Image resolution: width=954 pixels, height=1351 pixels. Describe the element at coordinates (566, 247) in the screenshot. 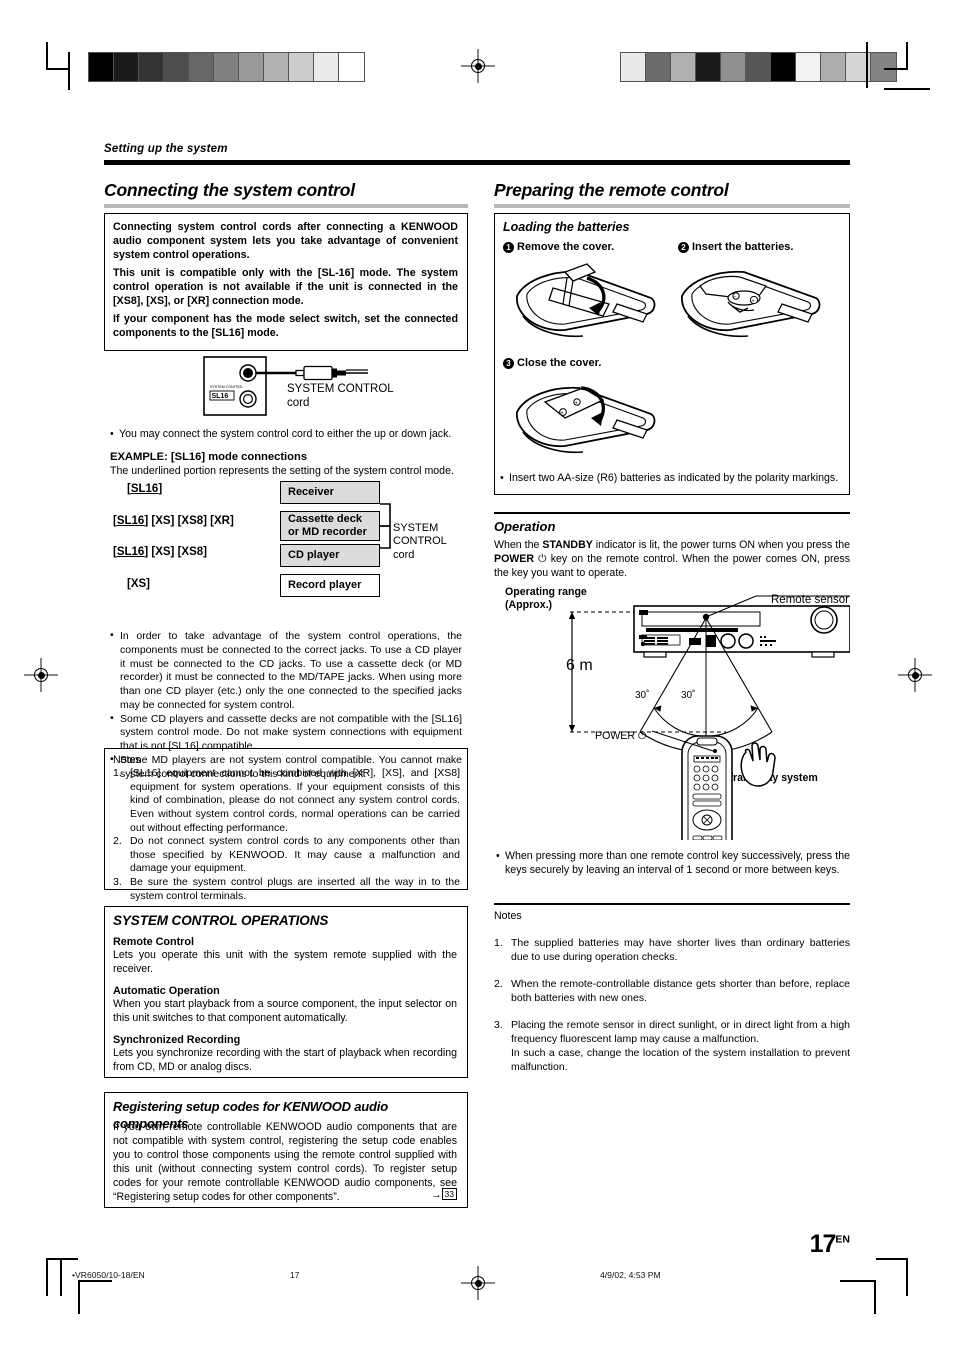

I see `step-1-label: Remove the cover.` at that location.